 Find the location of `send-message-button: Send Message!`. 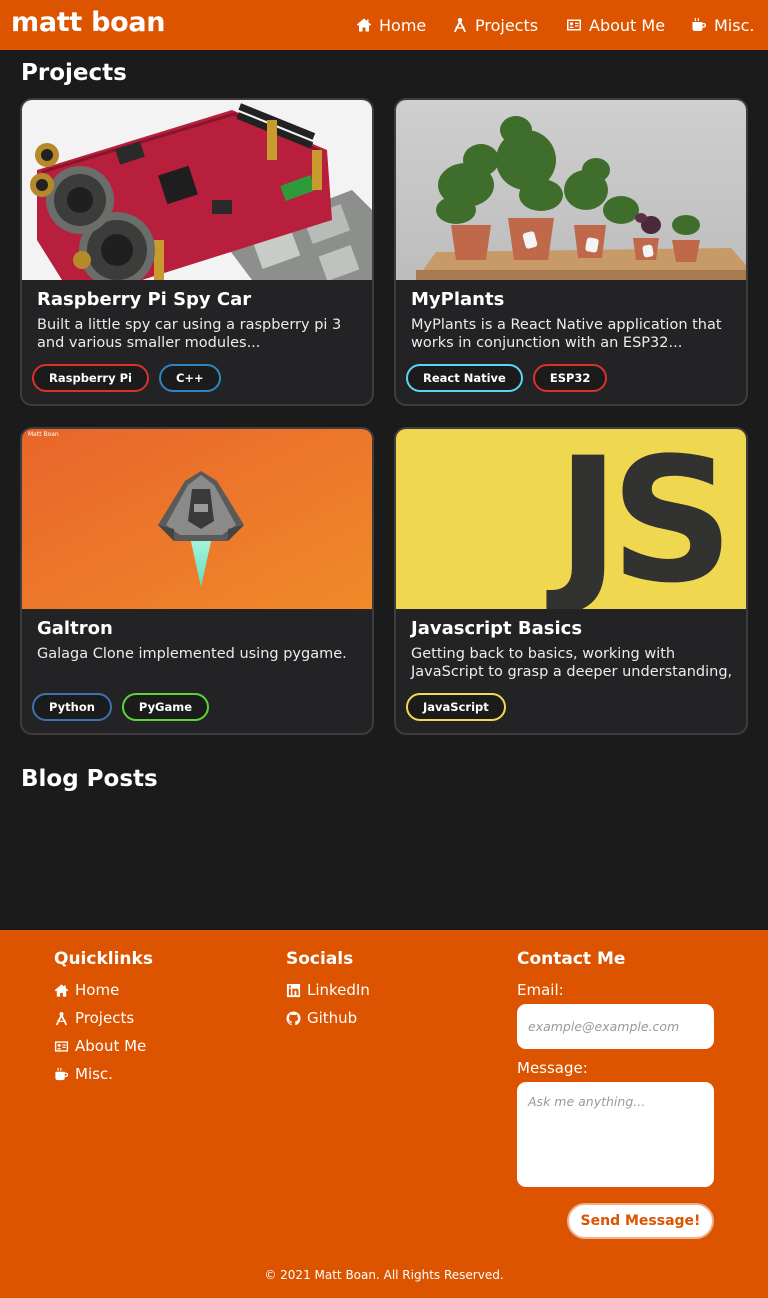

send-message-button: Send Message! is located at coordinates (640, 1221).